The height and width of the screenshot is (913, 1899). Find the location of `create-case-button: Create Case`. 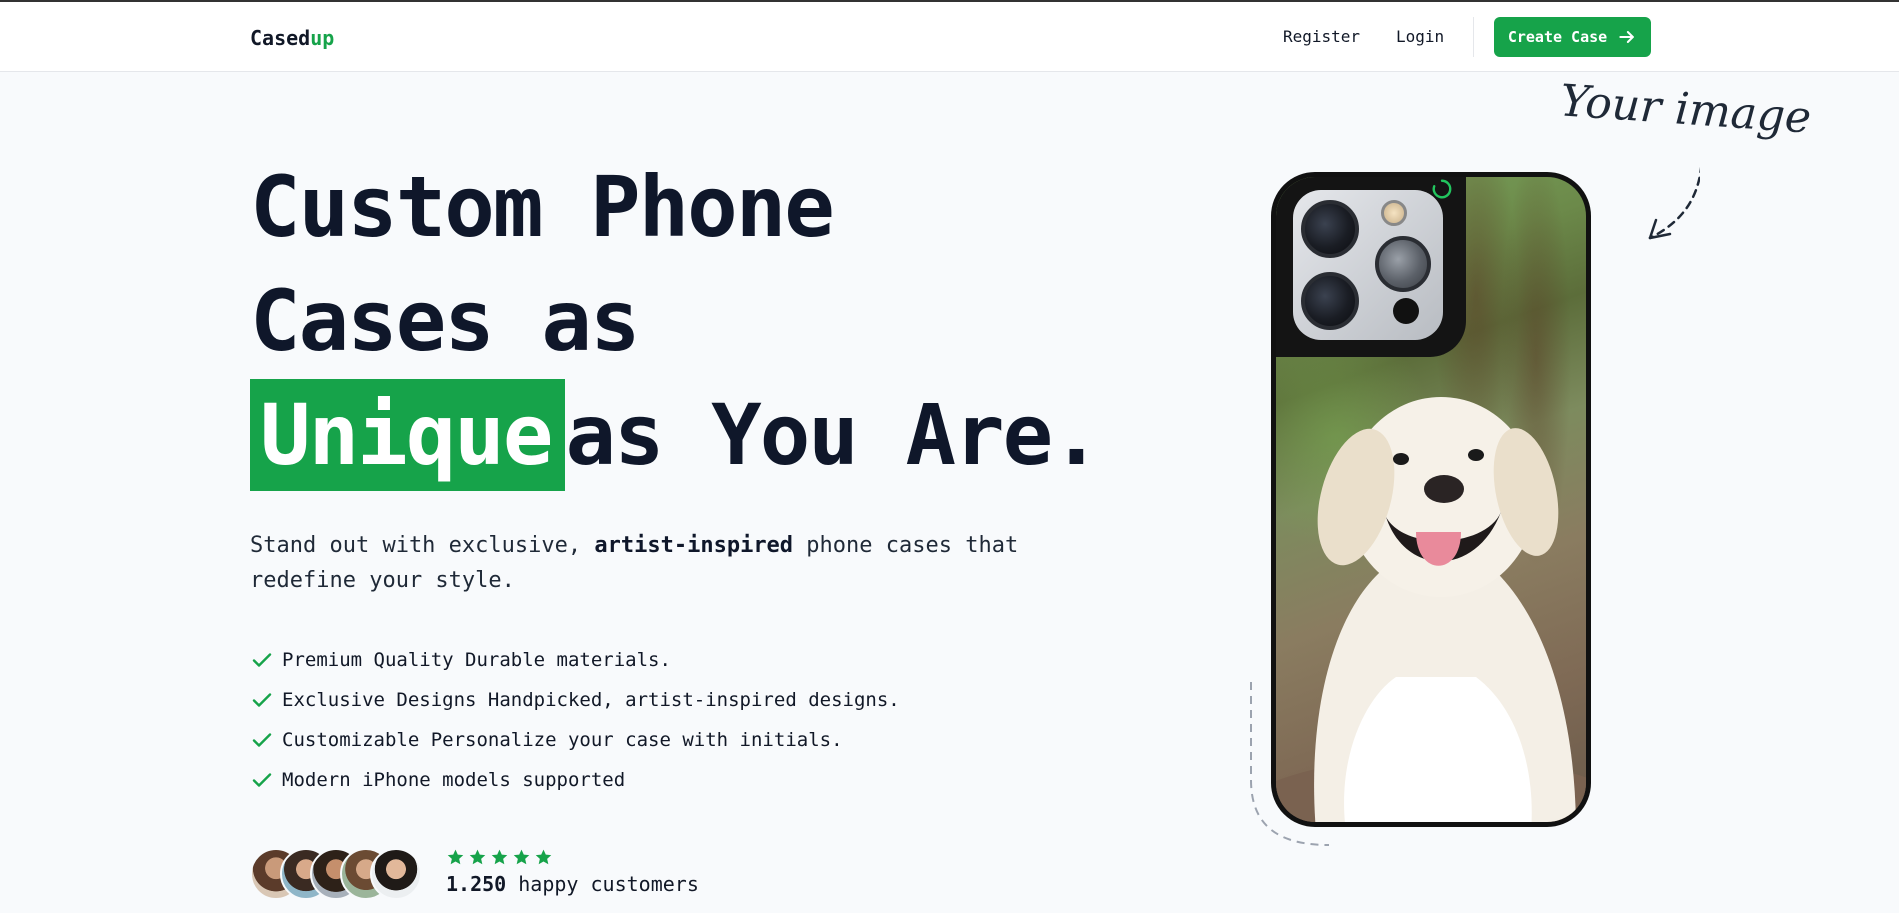

create-case-button: Create Case is located at coordinates (1572, 37).